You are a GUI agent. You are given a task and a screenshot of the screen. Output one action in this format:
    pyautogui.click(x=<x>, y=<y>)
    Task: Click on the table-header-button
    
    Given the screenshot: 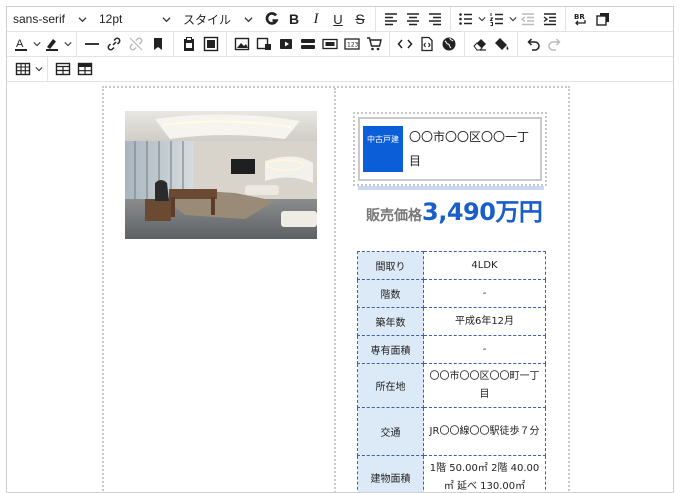 What is the action you would take?
    pyautogui.click(x=85, y=69)
    